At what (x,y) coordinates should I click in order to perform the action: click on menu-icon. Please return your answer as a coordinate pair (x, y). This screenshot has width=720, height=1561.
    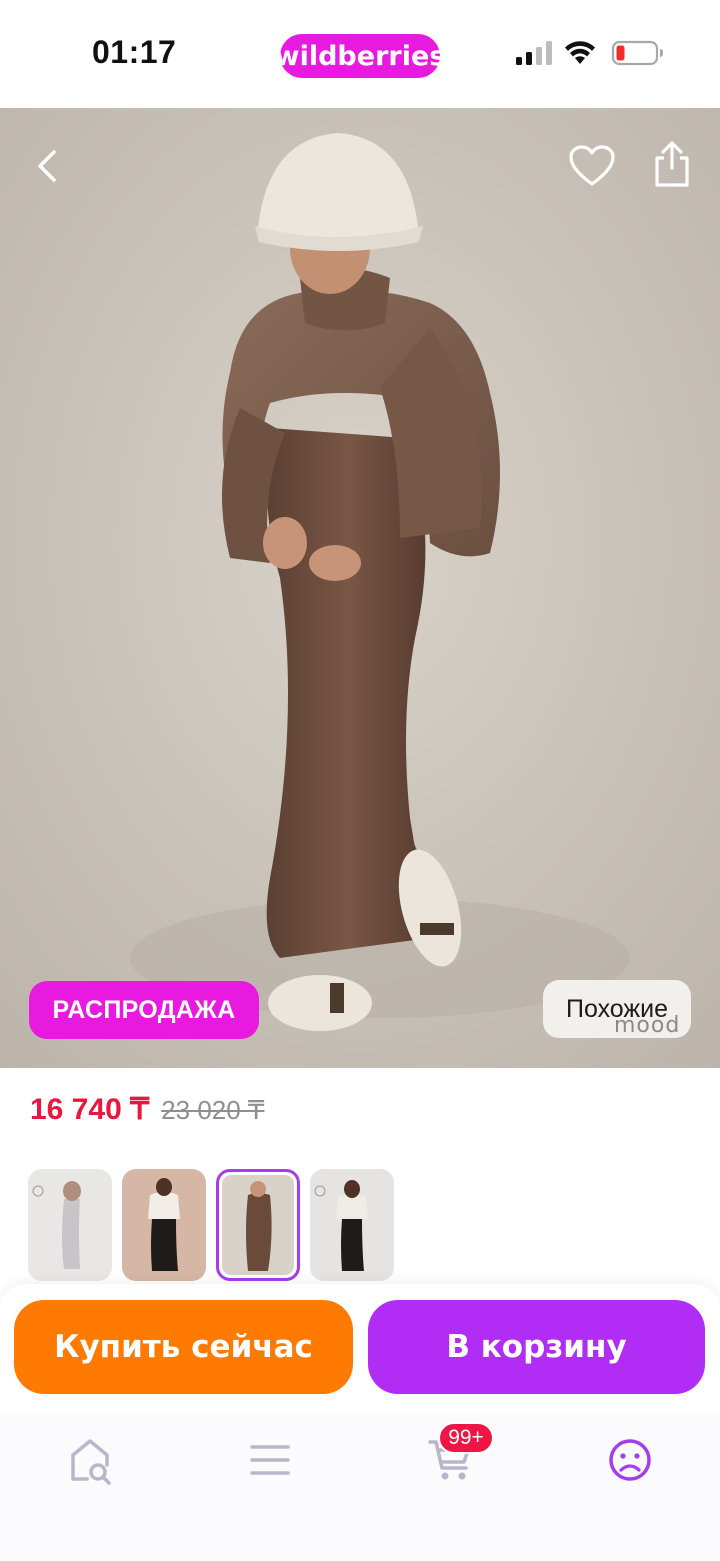
    Looking at the image, I should click on (270, 1460).